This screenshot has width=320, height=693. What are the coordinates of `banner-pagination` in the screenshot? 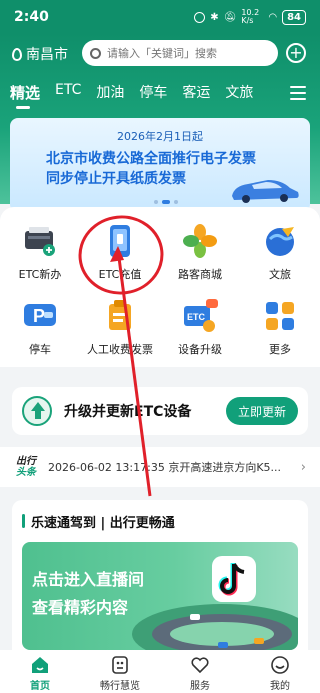 It's located at (166, 202).